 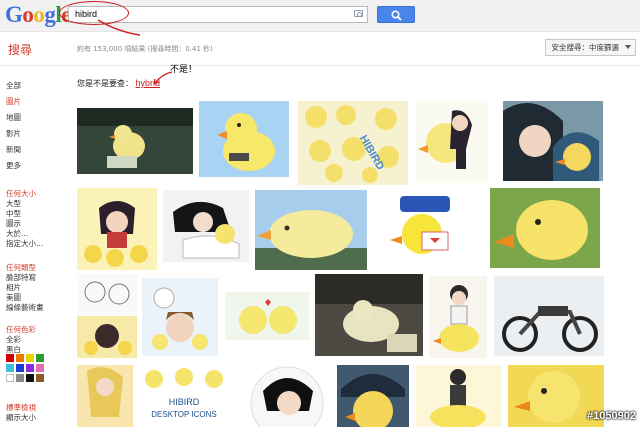 What do you see at coordinates (13, 133) in the screenshot?
I see `sidebar-item-videos: 影片` at bounding box center [13, 133].